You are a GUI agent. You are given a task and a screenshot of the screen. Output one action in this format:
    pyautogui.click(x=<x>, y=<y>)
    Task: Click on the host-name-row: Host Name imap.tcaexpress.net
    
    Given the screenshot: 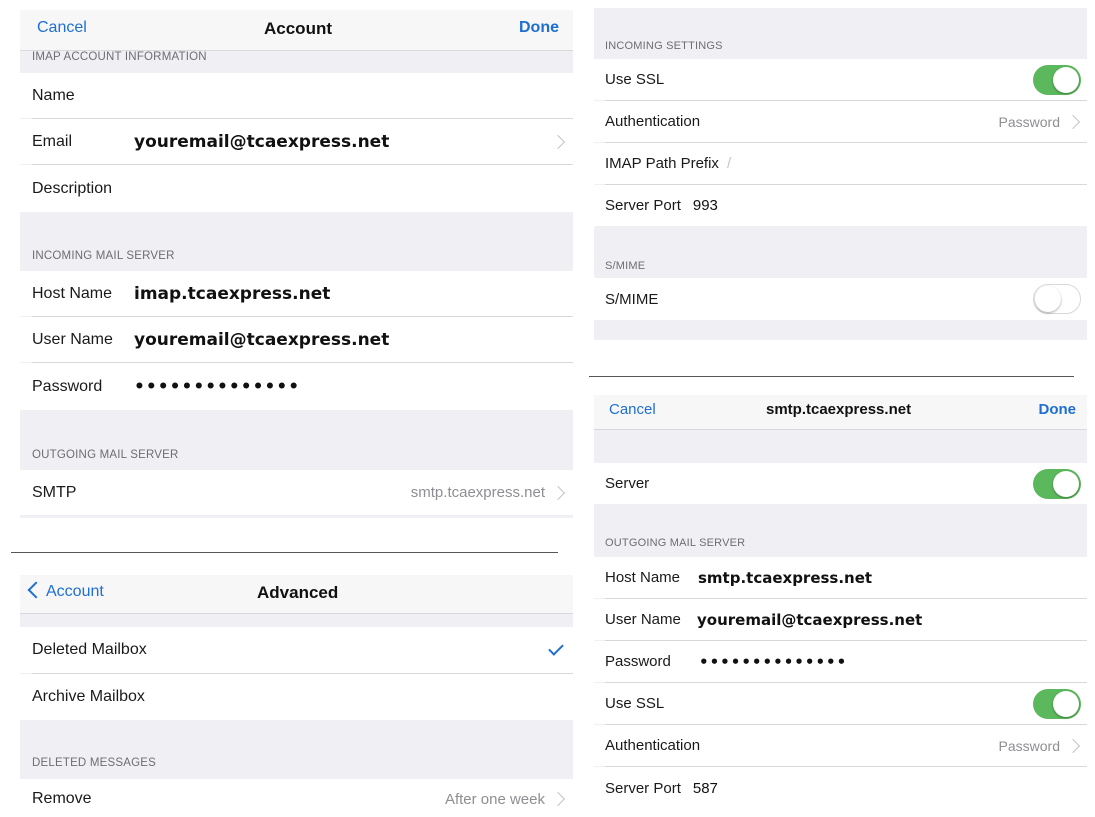 What is the action you would take?
    pyautogui.click(x=296, y=293)
    